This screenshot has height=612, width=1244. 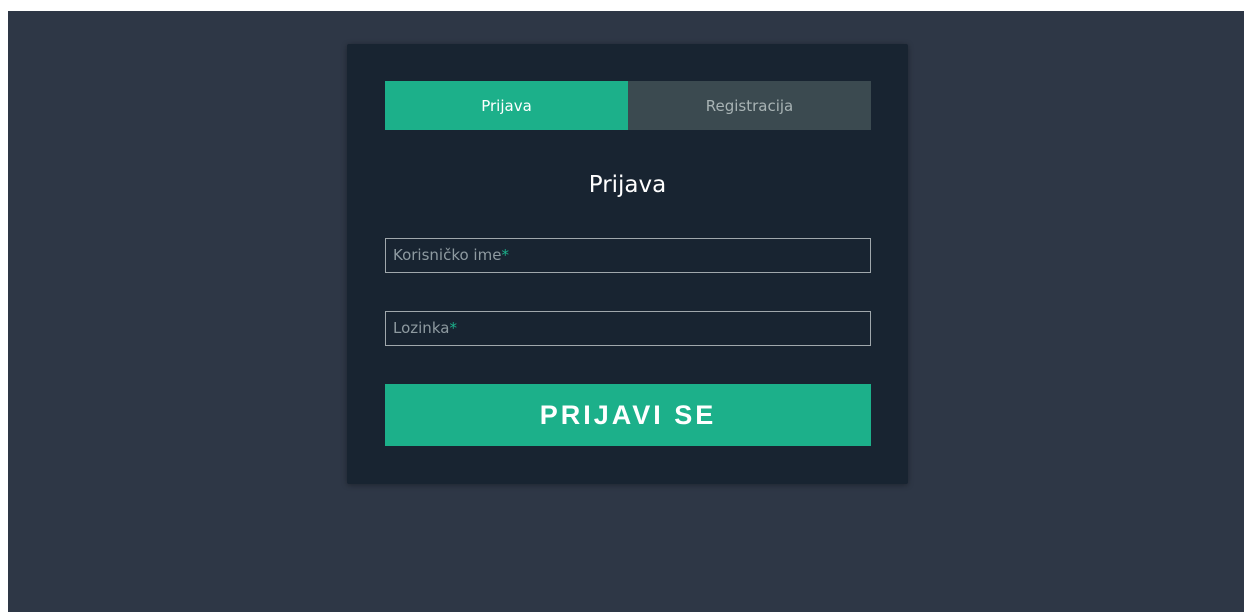 I want to click on username-field-wrapper: Korisničko ime*, so click(x=628, y=255).